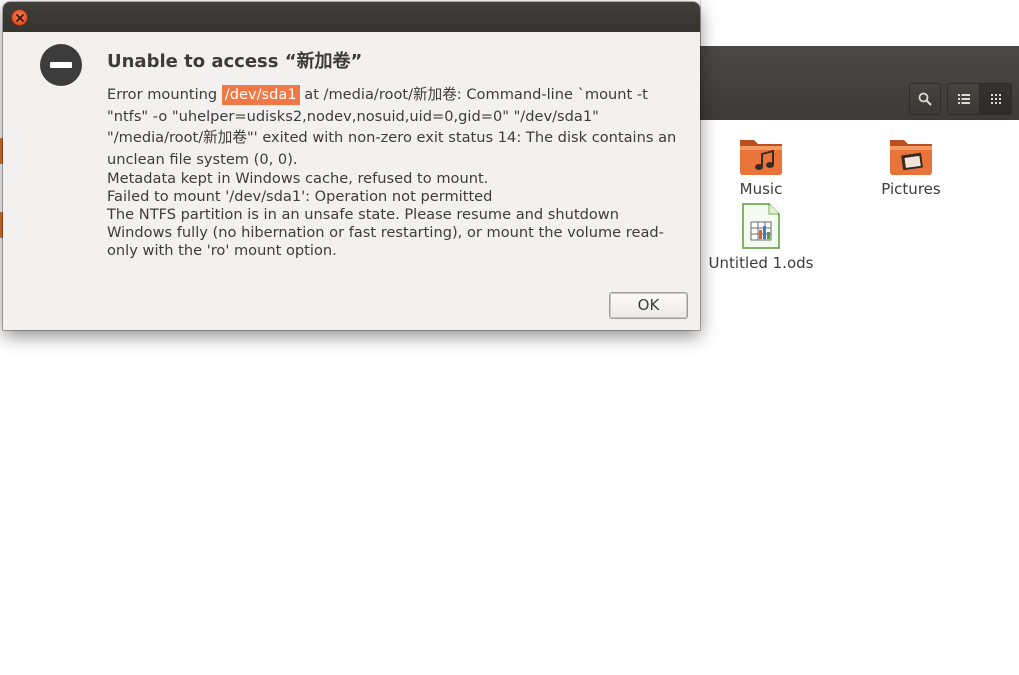 This screenshot has height=675, width=1019. I want to click on search-icon, so click(925, 99).